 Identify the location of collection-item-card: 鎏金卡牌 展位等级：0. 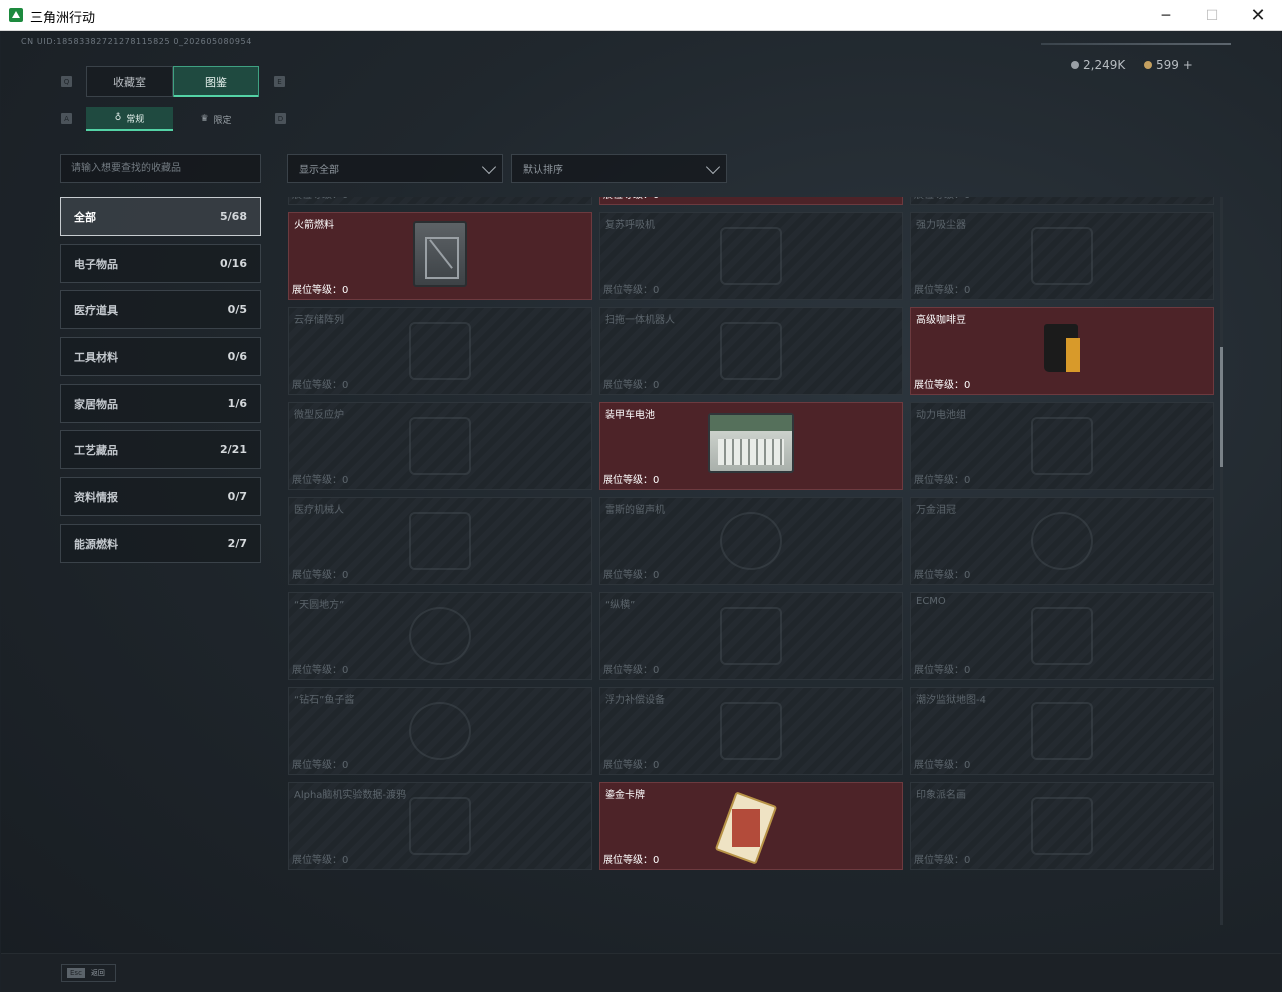
(751, 826).